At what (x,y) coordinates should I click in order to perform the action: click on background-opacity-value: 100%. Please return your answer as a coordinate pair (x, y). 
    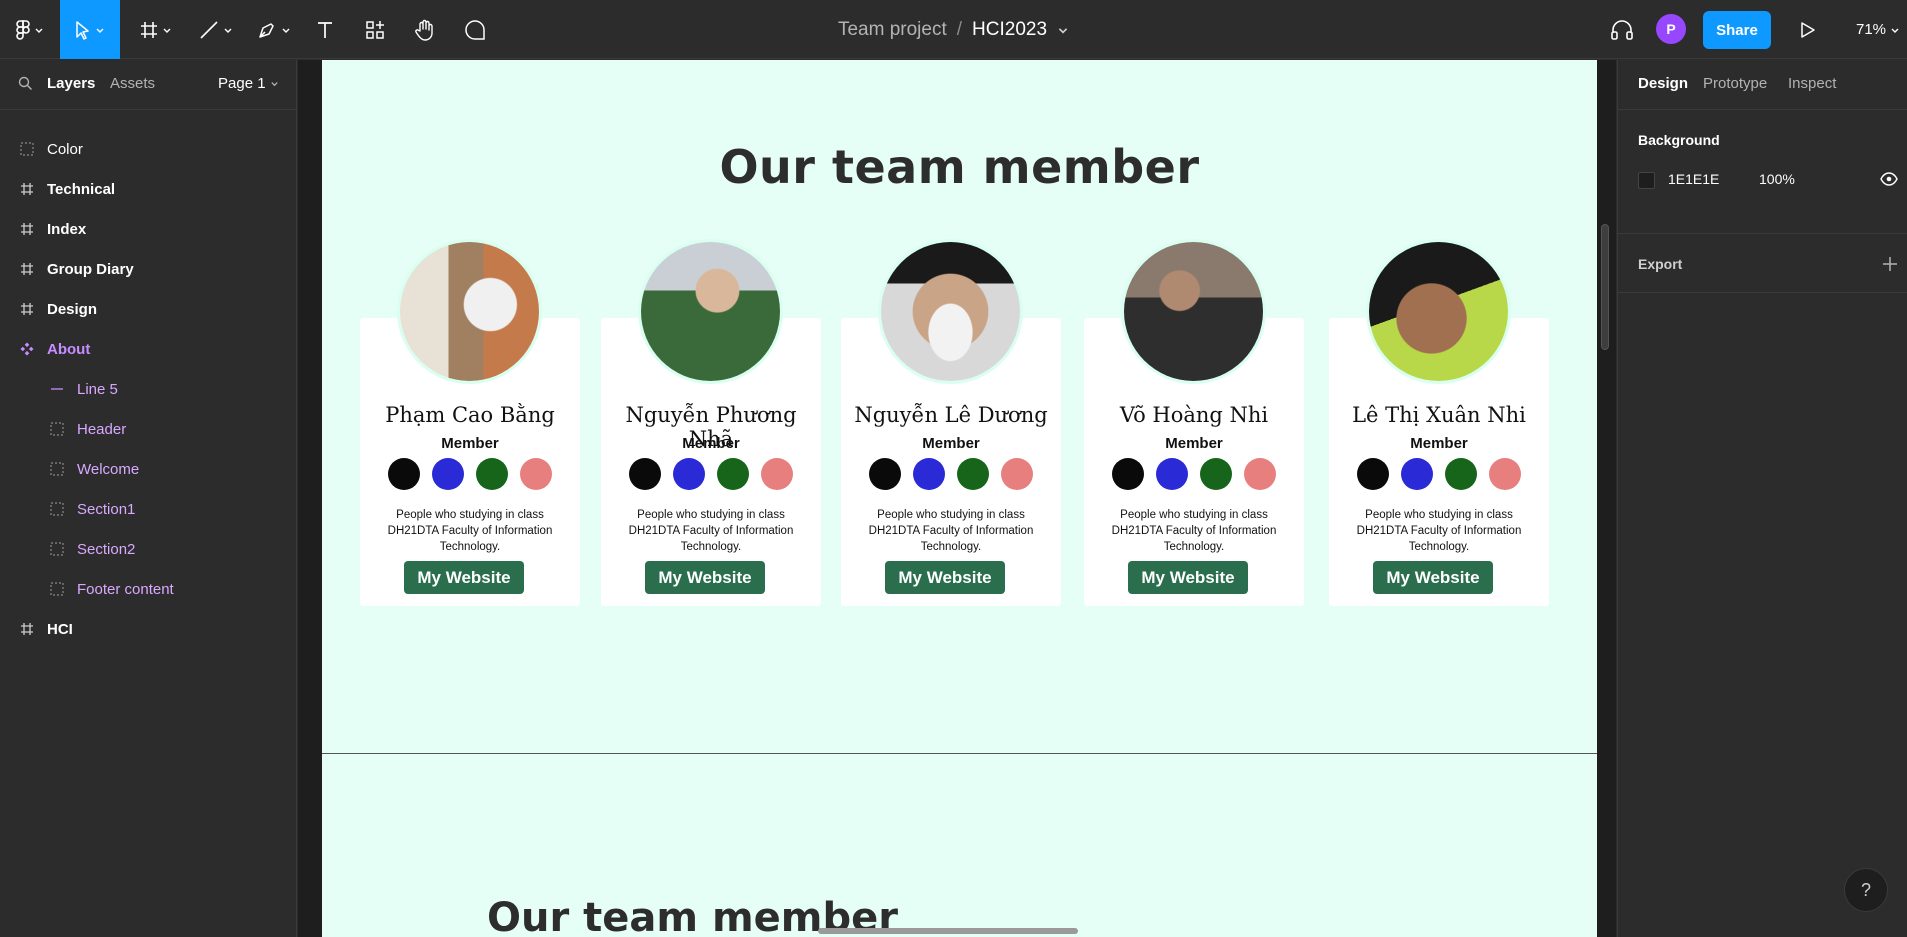
    Looking at the image, I should click on (1777, 179).